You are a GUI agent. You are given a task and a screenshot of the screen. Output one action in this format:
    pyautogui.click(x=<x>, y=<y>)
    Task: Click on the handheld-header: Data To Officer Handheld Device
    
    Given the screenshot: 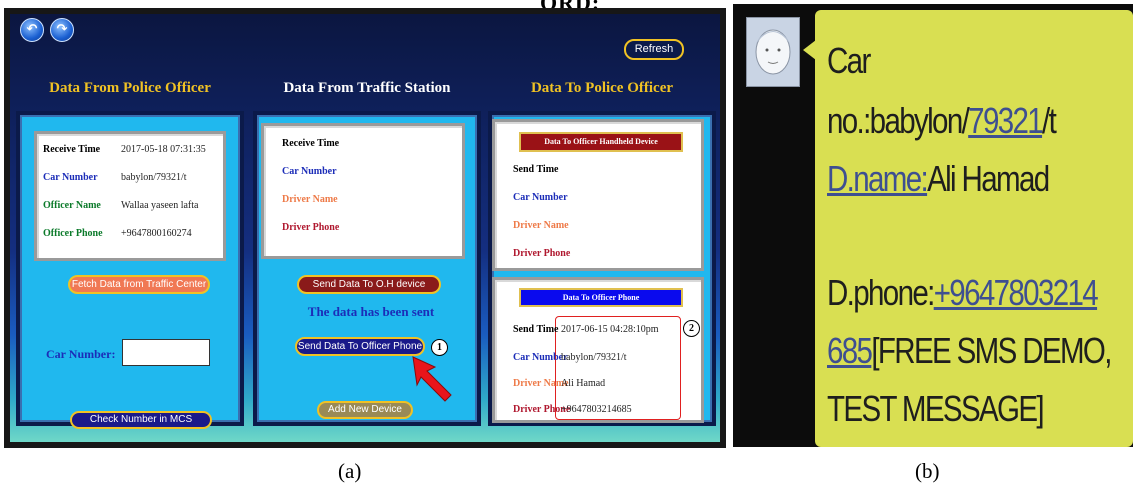 What is the action you would take?
    pyautogui.click(x=601, y=142)
    